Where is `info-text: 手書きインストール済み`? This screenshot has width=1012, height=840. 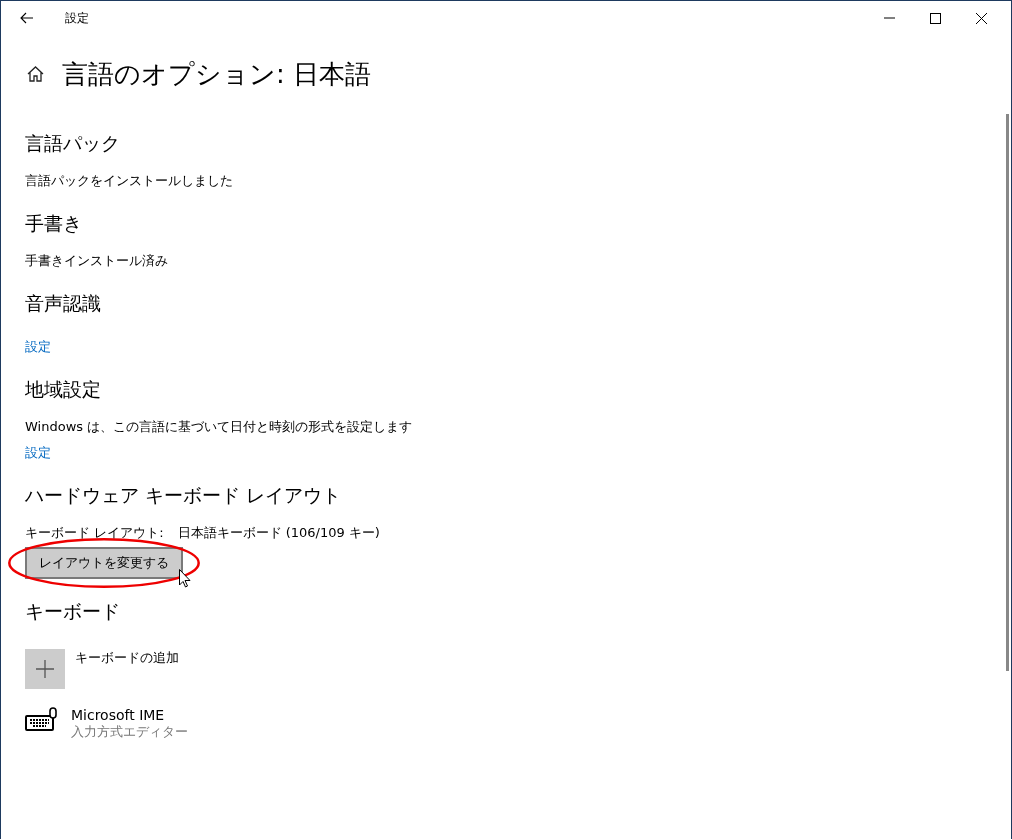
info-text: 手書きインストール済み is located at coordinates (96, 261).